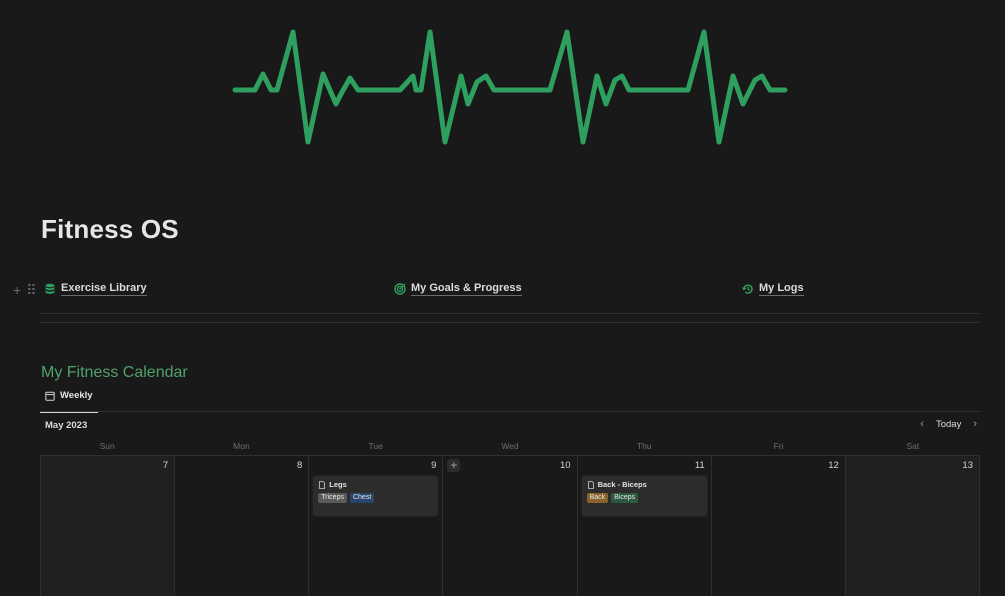 This screenshot has width=1005, height=596. What do you see at coordinates (165, 465) in the screenshot?
I see `day-number: 7` at bounding box center [165, 465].